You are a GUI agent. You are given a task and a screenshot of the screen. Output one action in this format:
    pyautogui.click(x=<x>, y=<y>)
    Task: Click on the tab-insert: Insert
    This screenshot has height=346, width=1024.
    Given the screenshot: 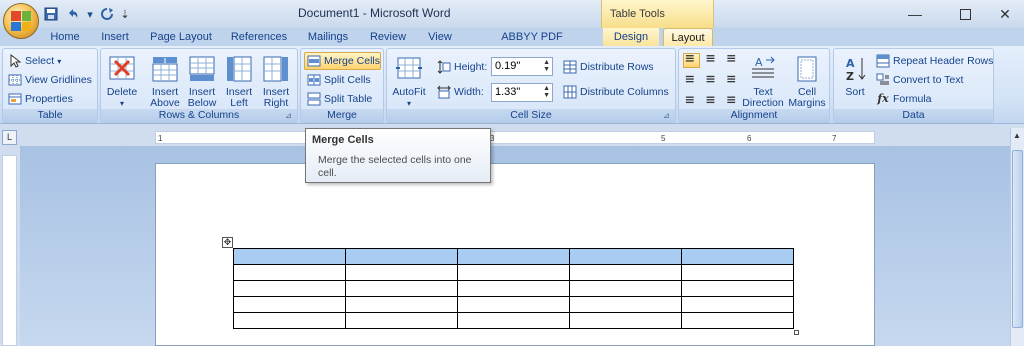 What is the action you would take?
    pyautogui.click(x=115, y=37)
    